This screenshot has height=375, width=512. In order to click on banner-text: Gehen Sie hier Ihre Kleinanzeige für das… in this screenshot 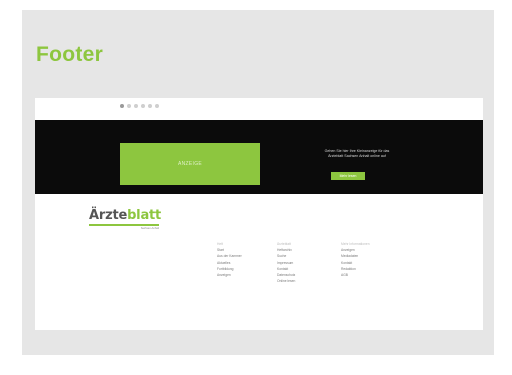, I will do `click(357, 154)`.